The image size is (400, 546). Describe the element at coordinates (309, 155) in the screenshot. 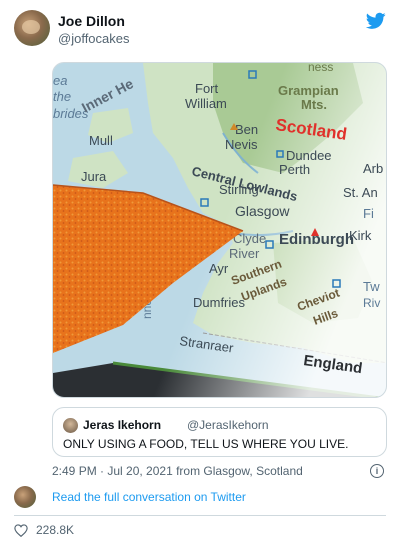

I see `map-label-dundee: Dundee` at that location.